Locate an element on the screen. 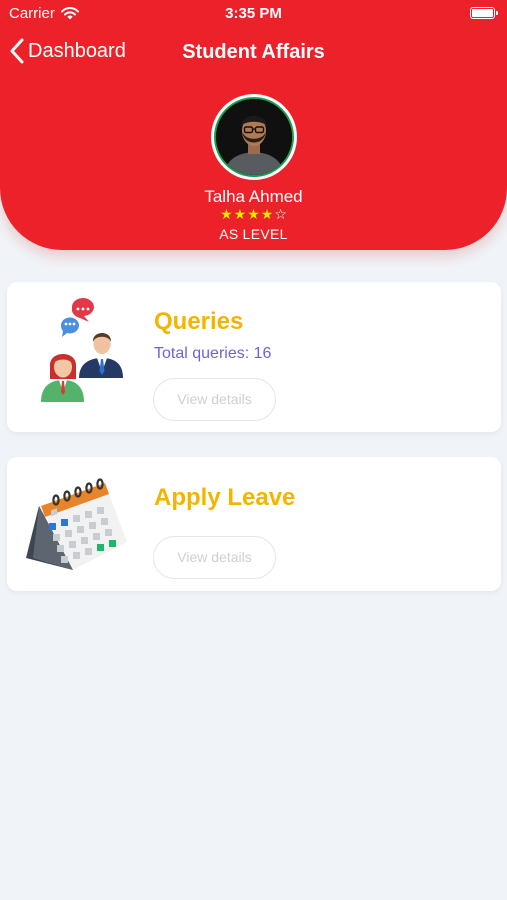 The width and height of the screenshot is (507, 900). star-empty-icon: ☆ is located at coordinates (280, 214).